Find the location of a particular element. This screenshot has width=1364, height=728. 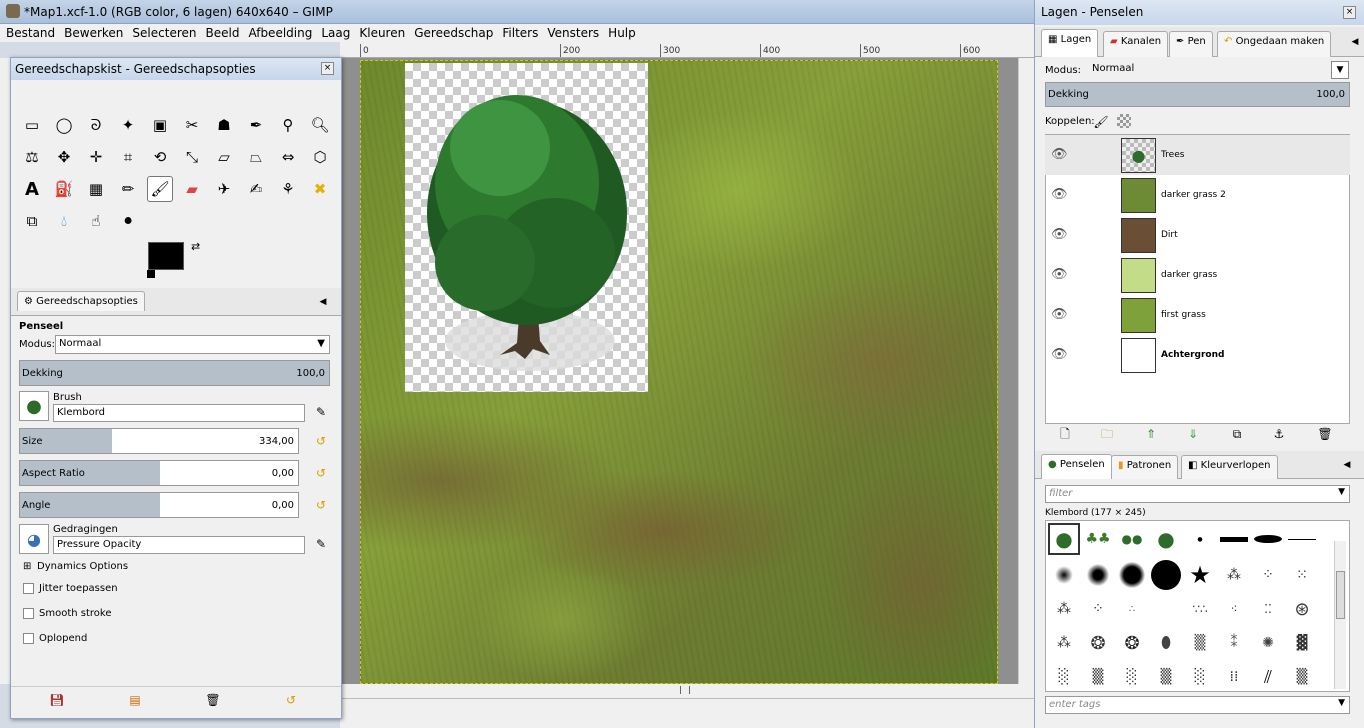

rotate-tool-icon: ⟲ is located at coordinates (160, 157).